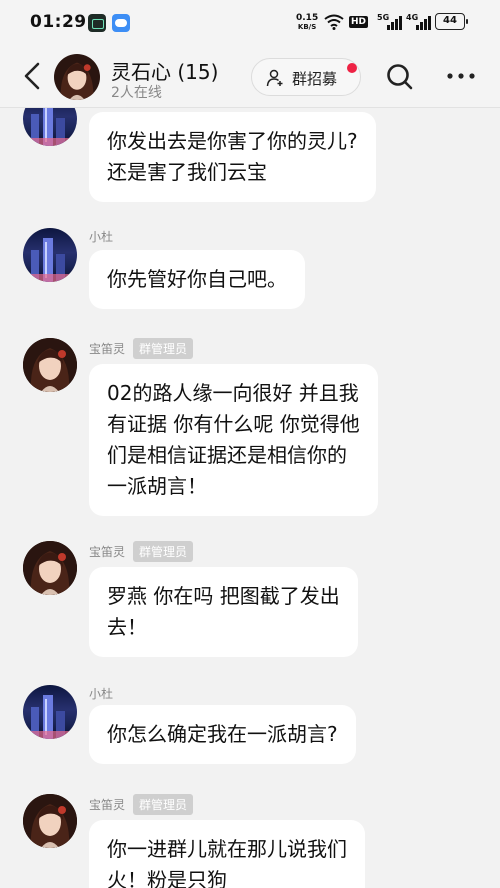 This screenshot has height=888, width=500. I want to click on message-text: 有证据 你有什么呢 你觉得他, so click(233, 424).